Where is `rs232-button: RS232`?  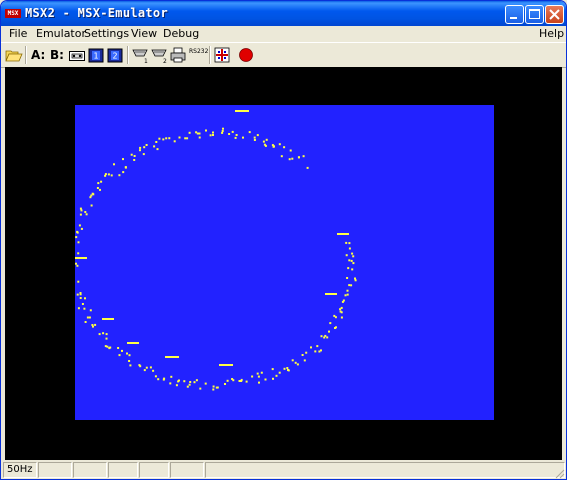 rs232-button: RS232 is located at coordinates (198, 55).